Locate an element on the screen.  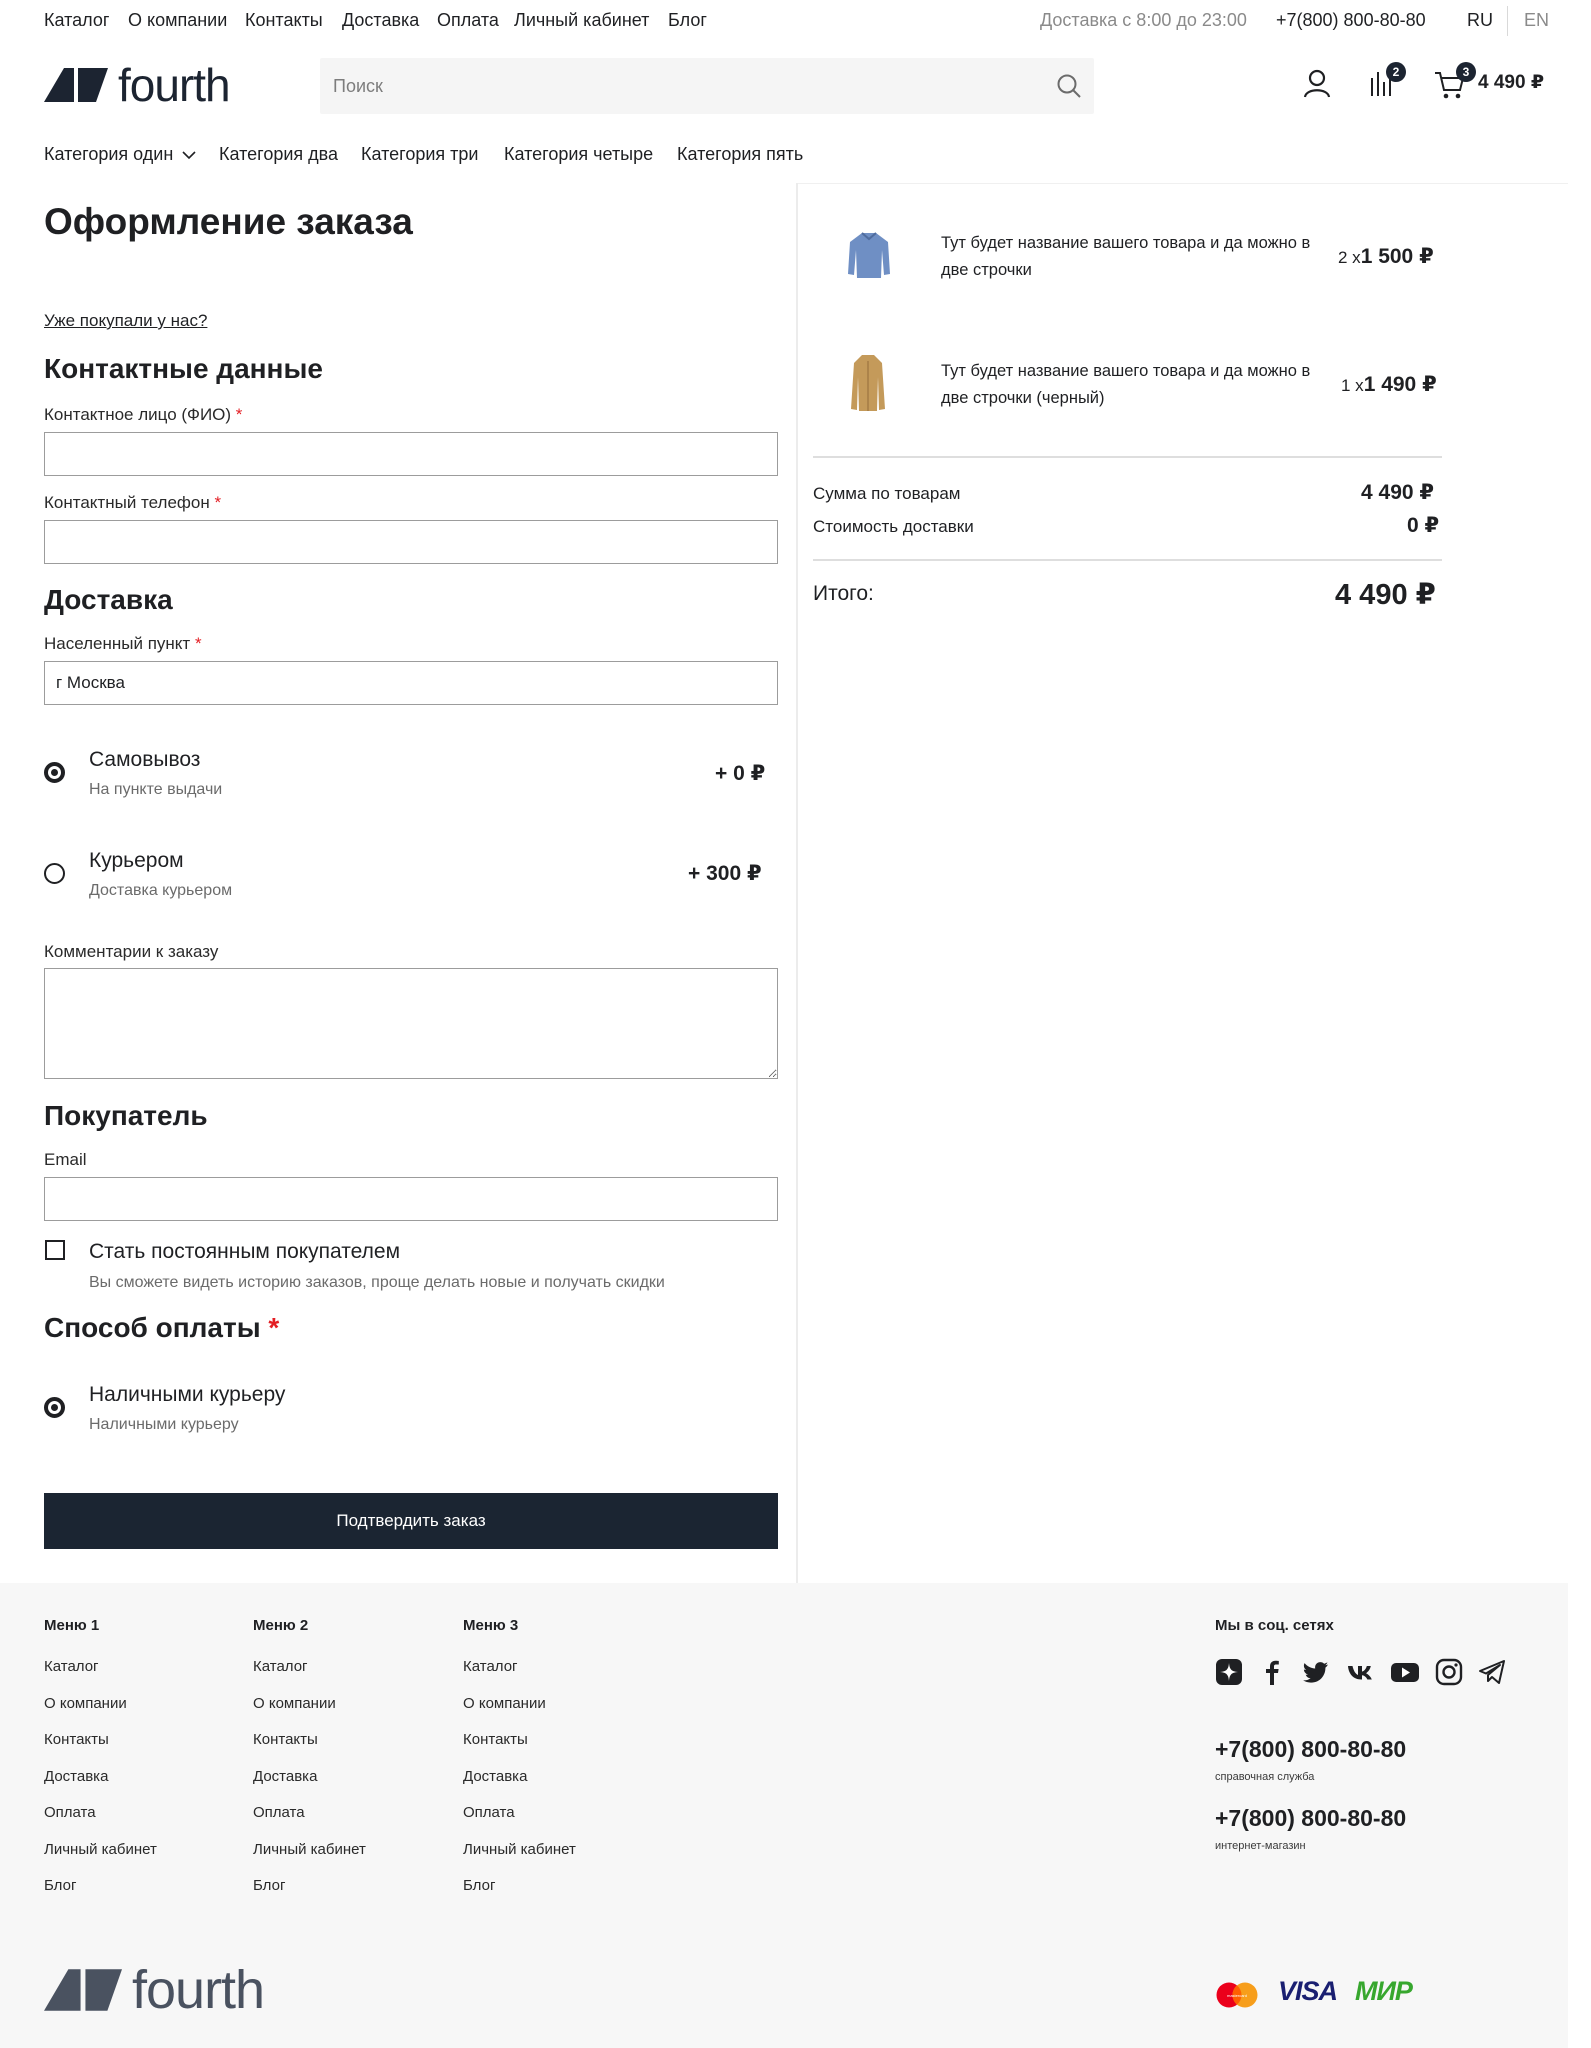
search-input is located at coordinates (670, 86).